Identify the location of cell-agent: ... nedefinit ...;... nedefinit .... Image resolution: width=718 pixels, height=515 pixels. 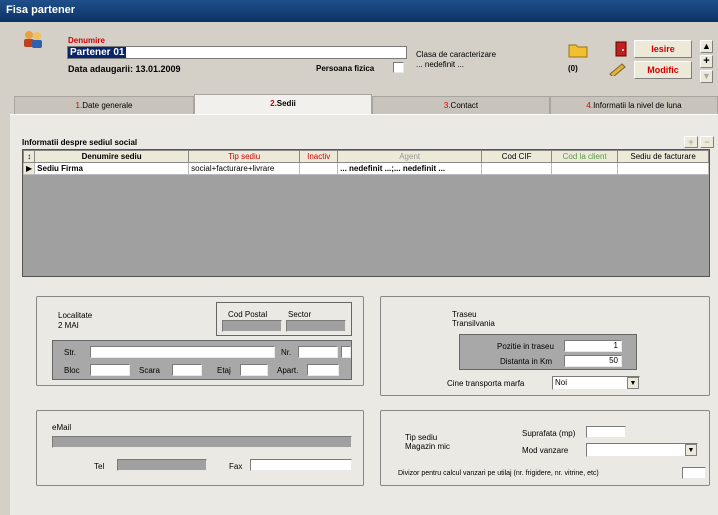
(410, 168).